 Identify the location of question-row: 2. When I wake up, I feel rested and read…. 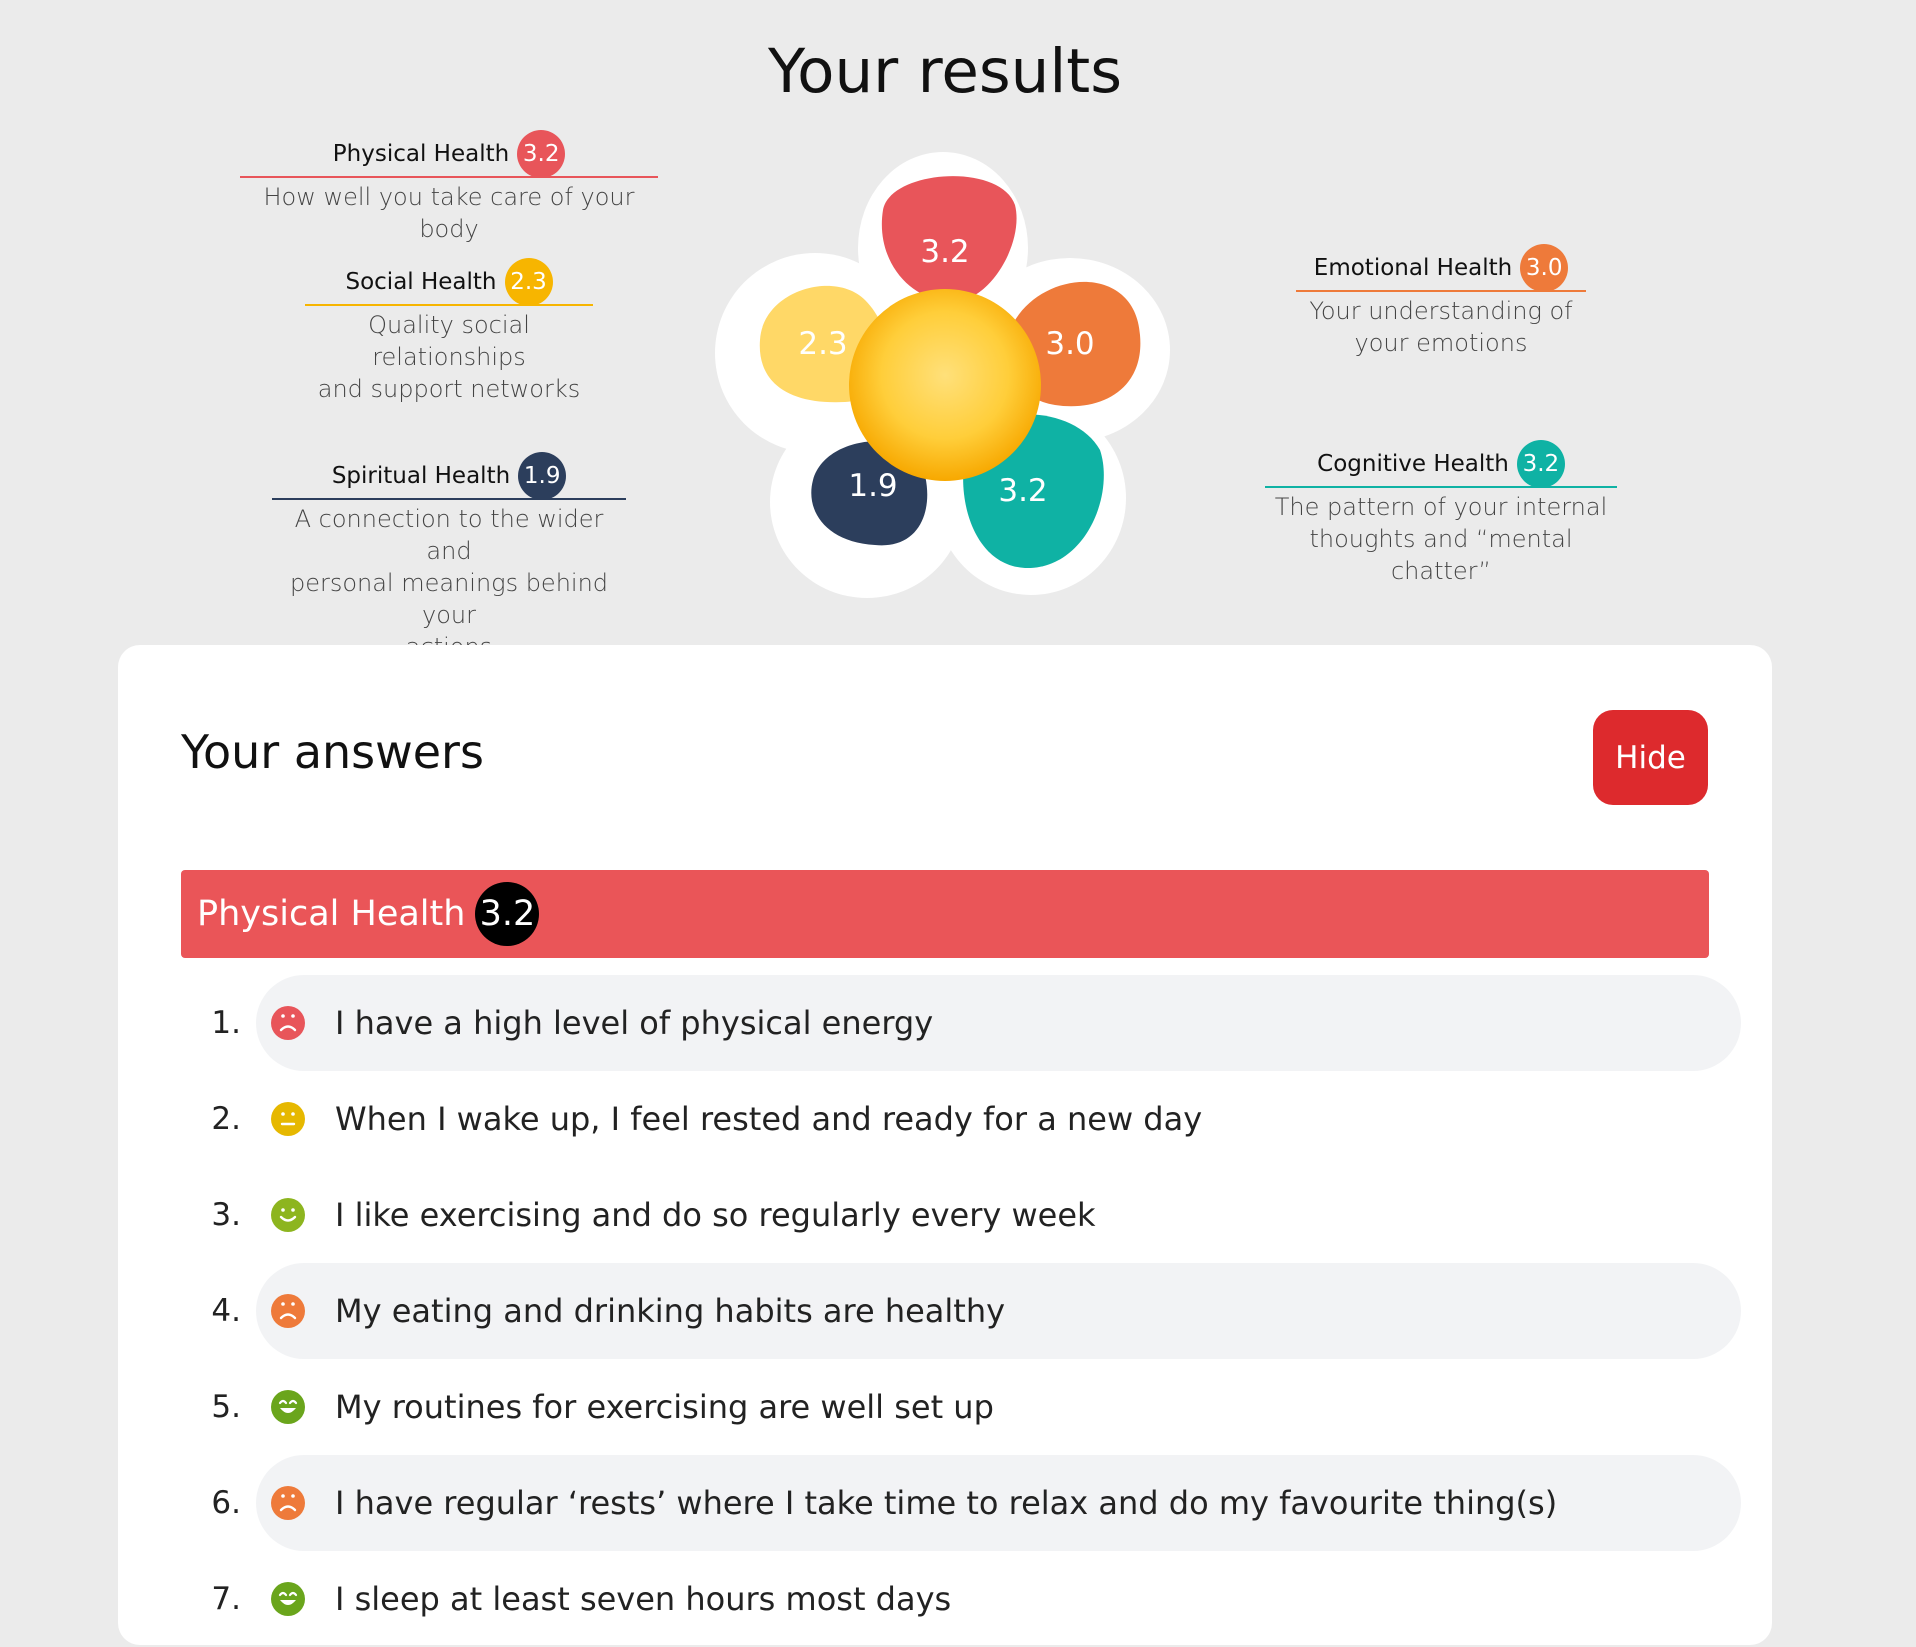
(961, 1119).